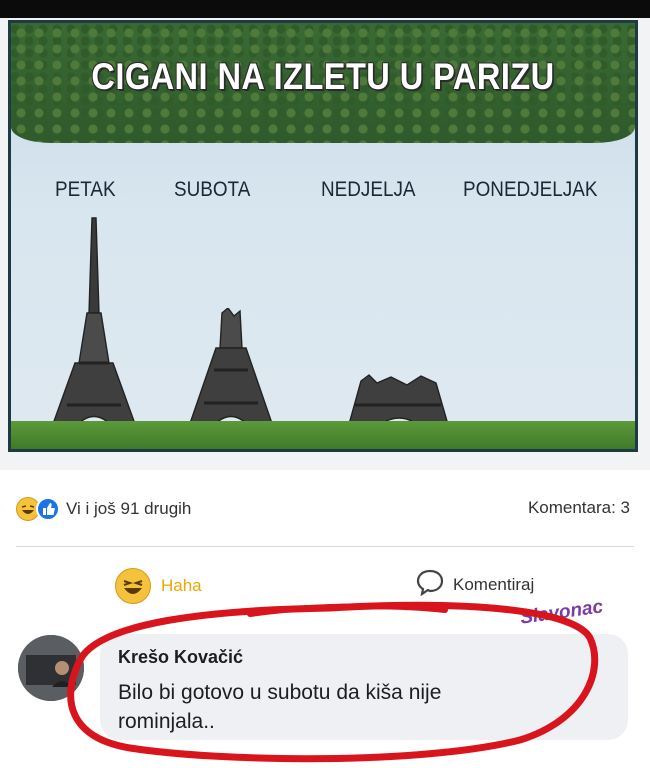 The image size is (650, 768). I want to click on reactions-text: Vi i još 91 drugih, so click(129, 508).